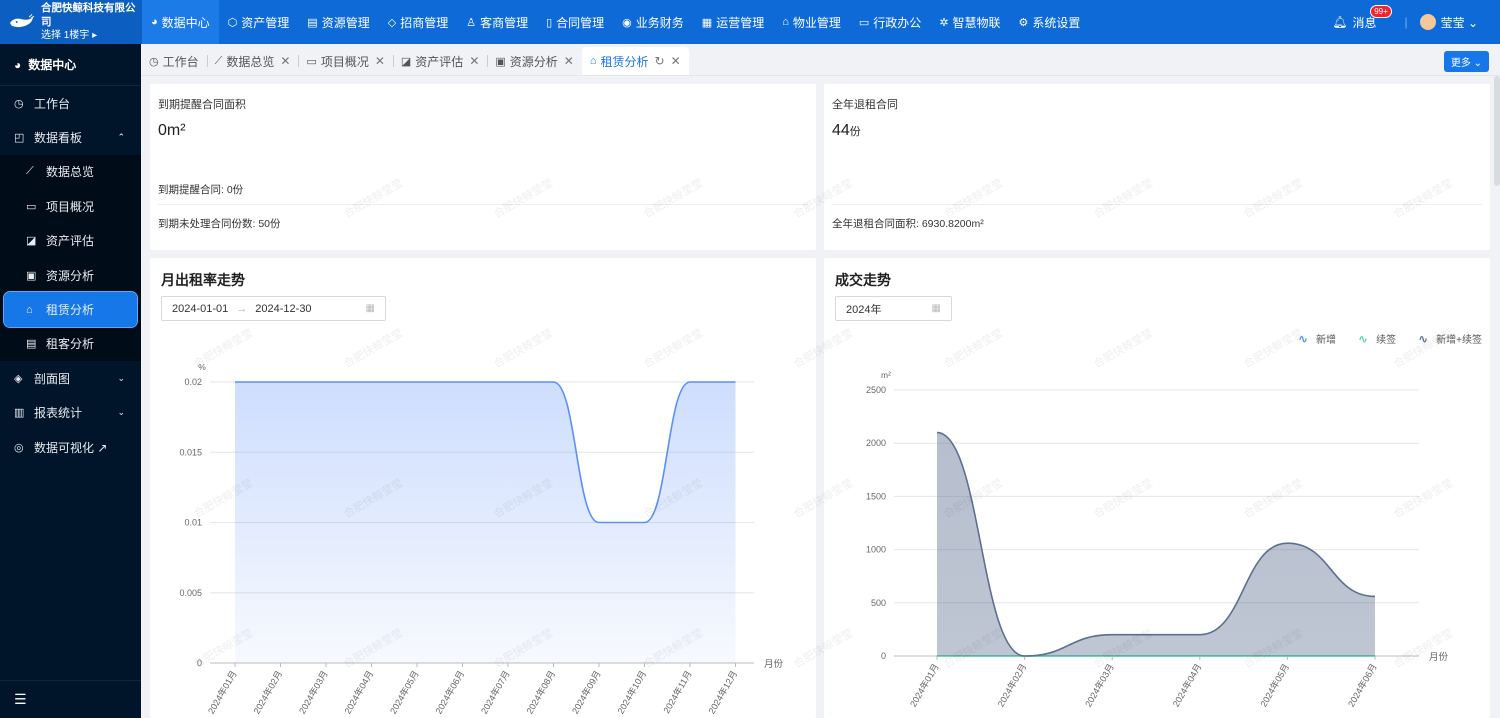 The image size is (1500, 718). I want to click on sidebar-item-8: ◈ 剖面图 ⌄, so click(70, 378).